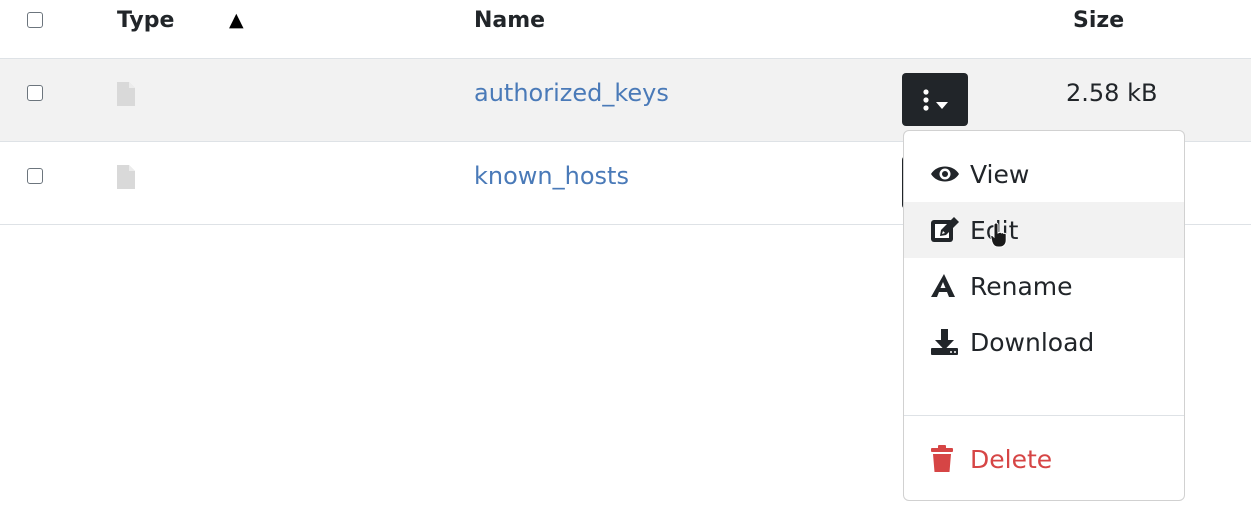 The image size is (1251, 508). I want to click on menu-item-rename: Rename, so click(1044, 286).